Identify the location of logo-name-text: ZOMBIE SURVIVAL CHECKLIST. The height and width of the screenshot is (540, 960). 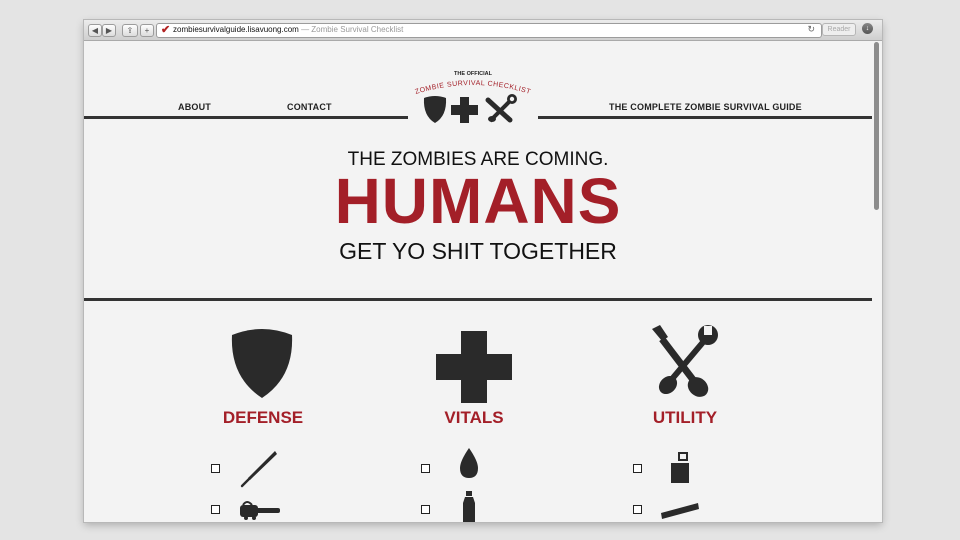
(473, 88).